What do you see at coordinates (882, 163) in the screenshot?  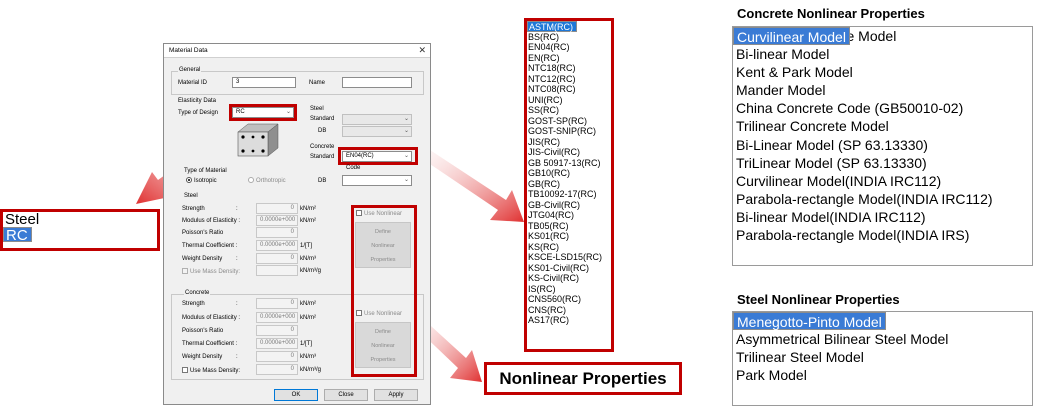 I see `concrete-model-item: TriLinear Model (SP 63.13330)` at bounding box center [882, 163].